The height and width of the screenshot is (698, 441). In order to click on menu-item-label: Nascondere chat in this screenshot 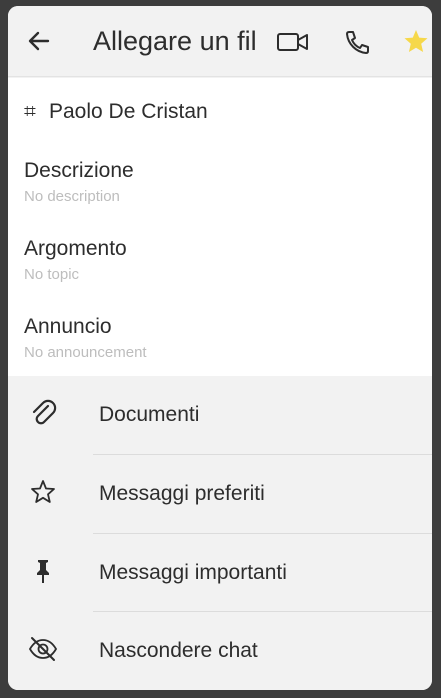, I will do `click(178, 650)`.